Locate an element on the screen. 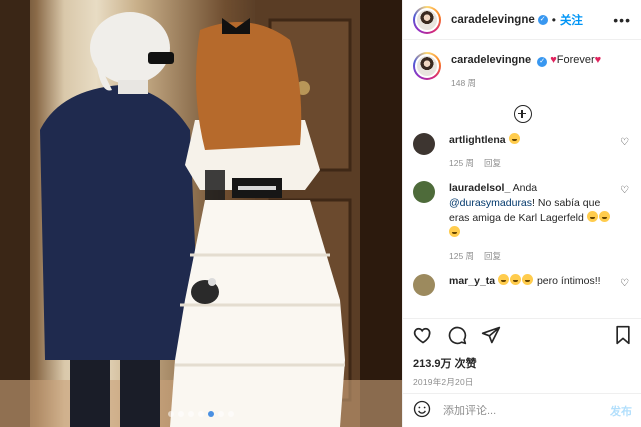 This screenshot has height=427, width=641. caption-username: caradelevingne is located at coordinates (491, 60).